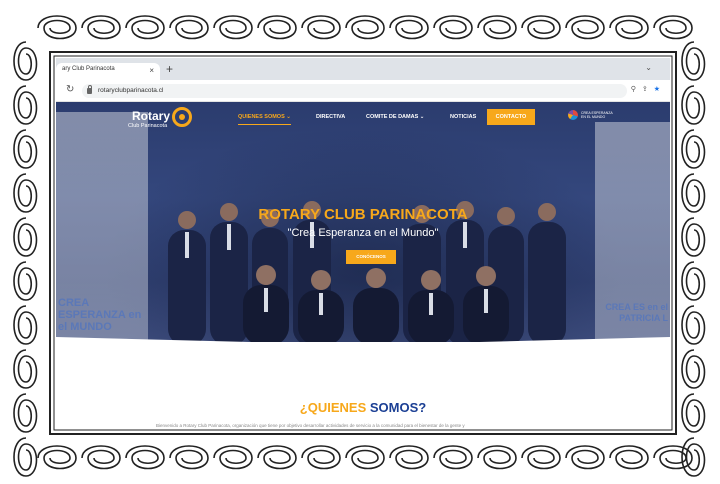 The image size is (720, 484). I want to click on logo-subtitle: Club Parinacota, so click(148, 126).